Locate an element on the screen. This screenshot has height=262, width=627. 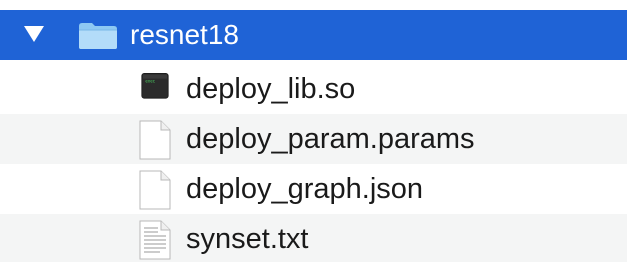
svg-text: exec is located at coordinates (150, 81).